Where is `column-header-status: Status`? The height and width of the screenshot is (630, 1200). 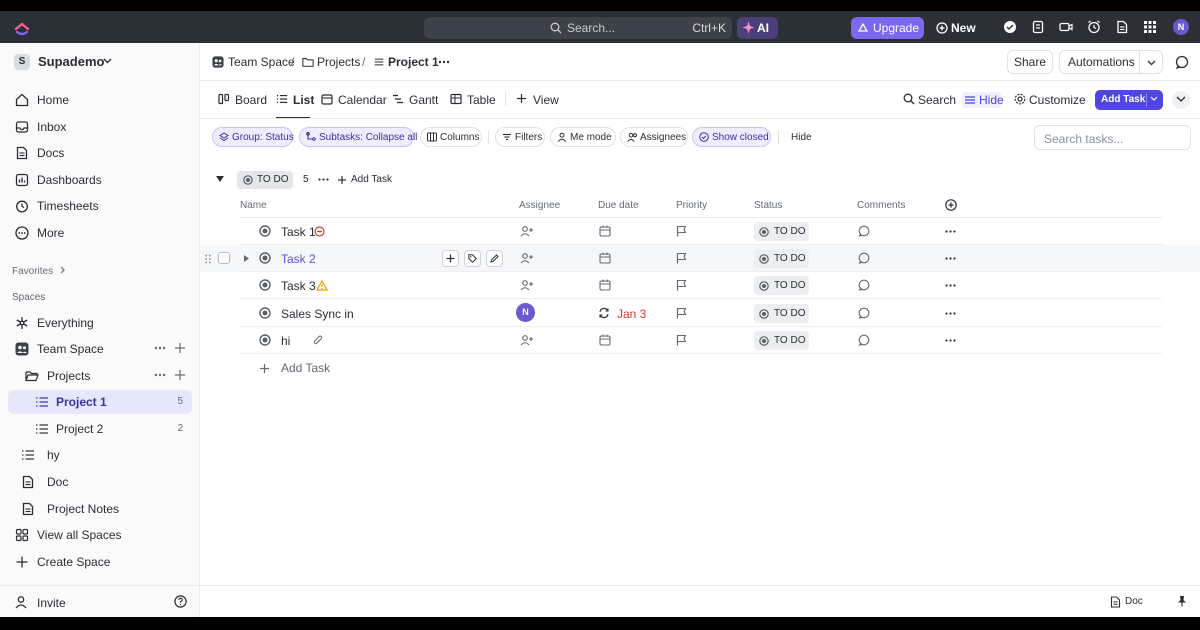
column-header-status: Status is located at coordinates (768, 205).